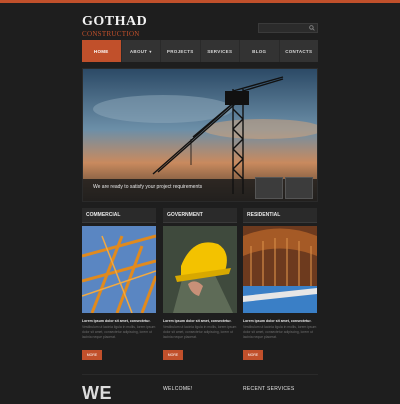 This screenshot has width=400, height=404. I want to click on nav-item-about: ABOUT ▾, so click(141, 51).